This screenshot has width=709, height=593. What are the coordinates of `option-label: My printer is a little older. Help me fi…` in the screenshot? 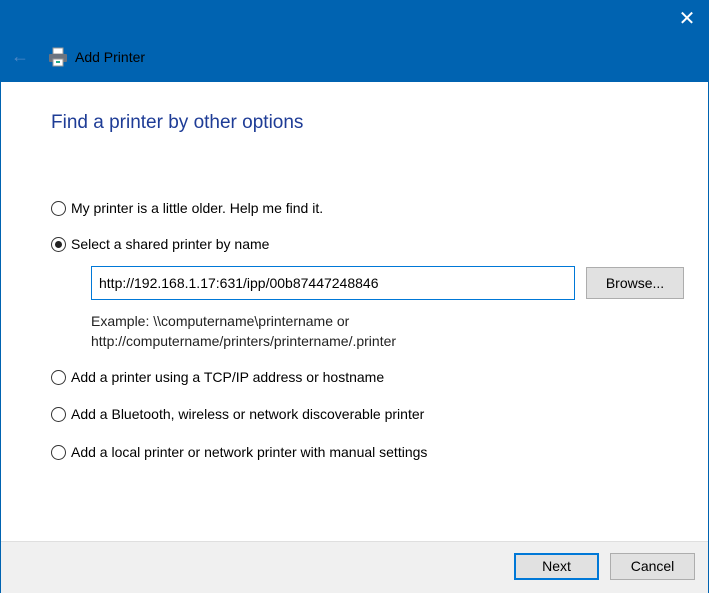 It's located at (197, 208).